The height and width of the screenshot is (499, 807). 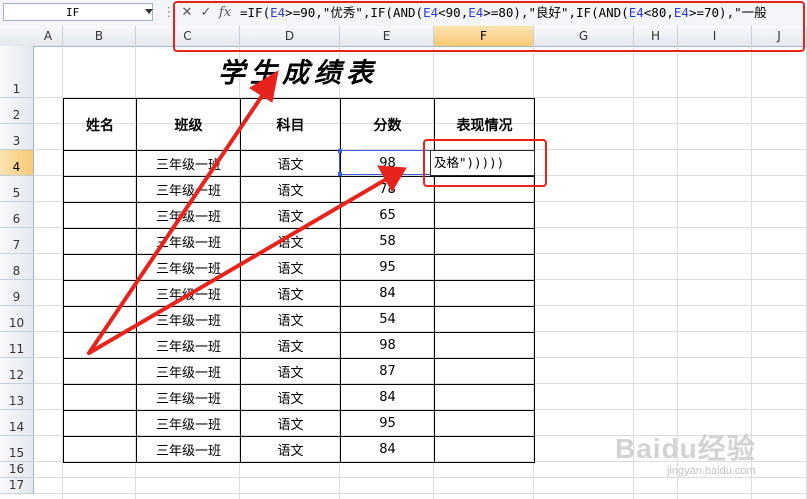 I want to click on row-header-3: 3, so click(x=17, y=137).